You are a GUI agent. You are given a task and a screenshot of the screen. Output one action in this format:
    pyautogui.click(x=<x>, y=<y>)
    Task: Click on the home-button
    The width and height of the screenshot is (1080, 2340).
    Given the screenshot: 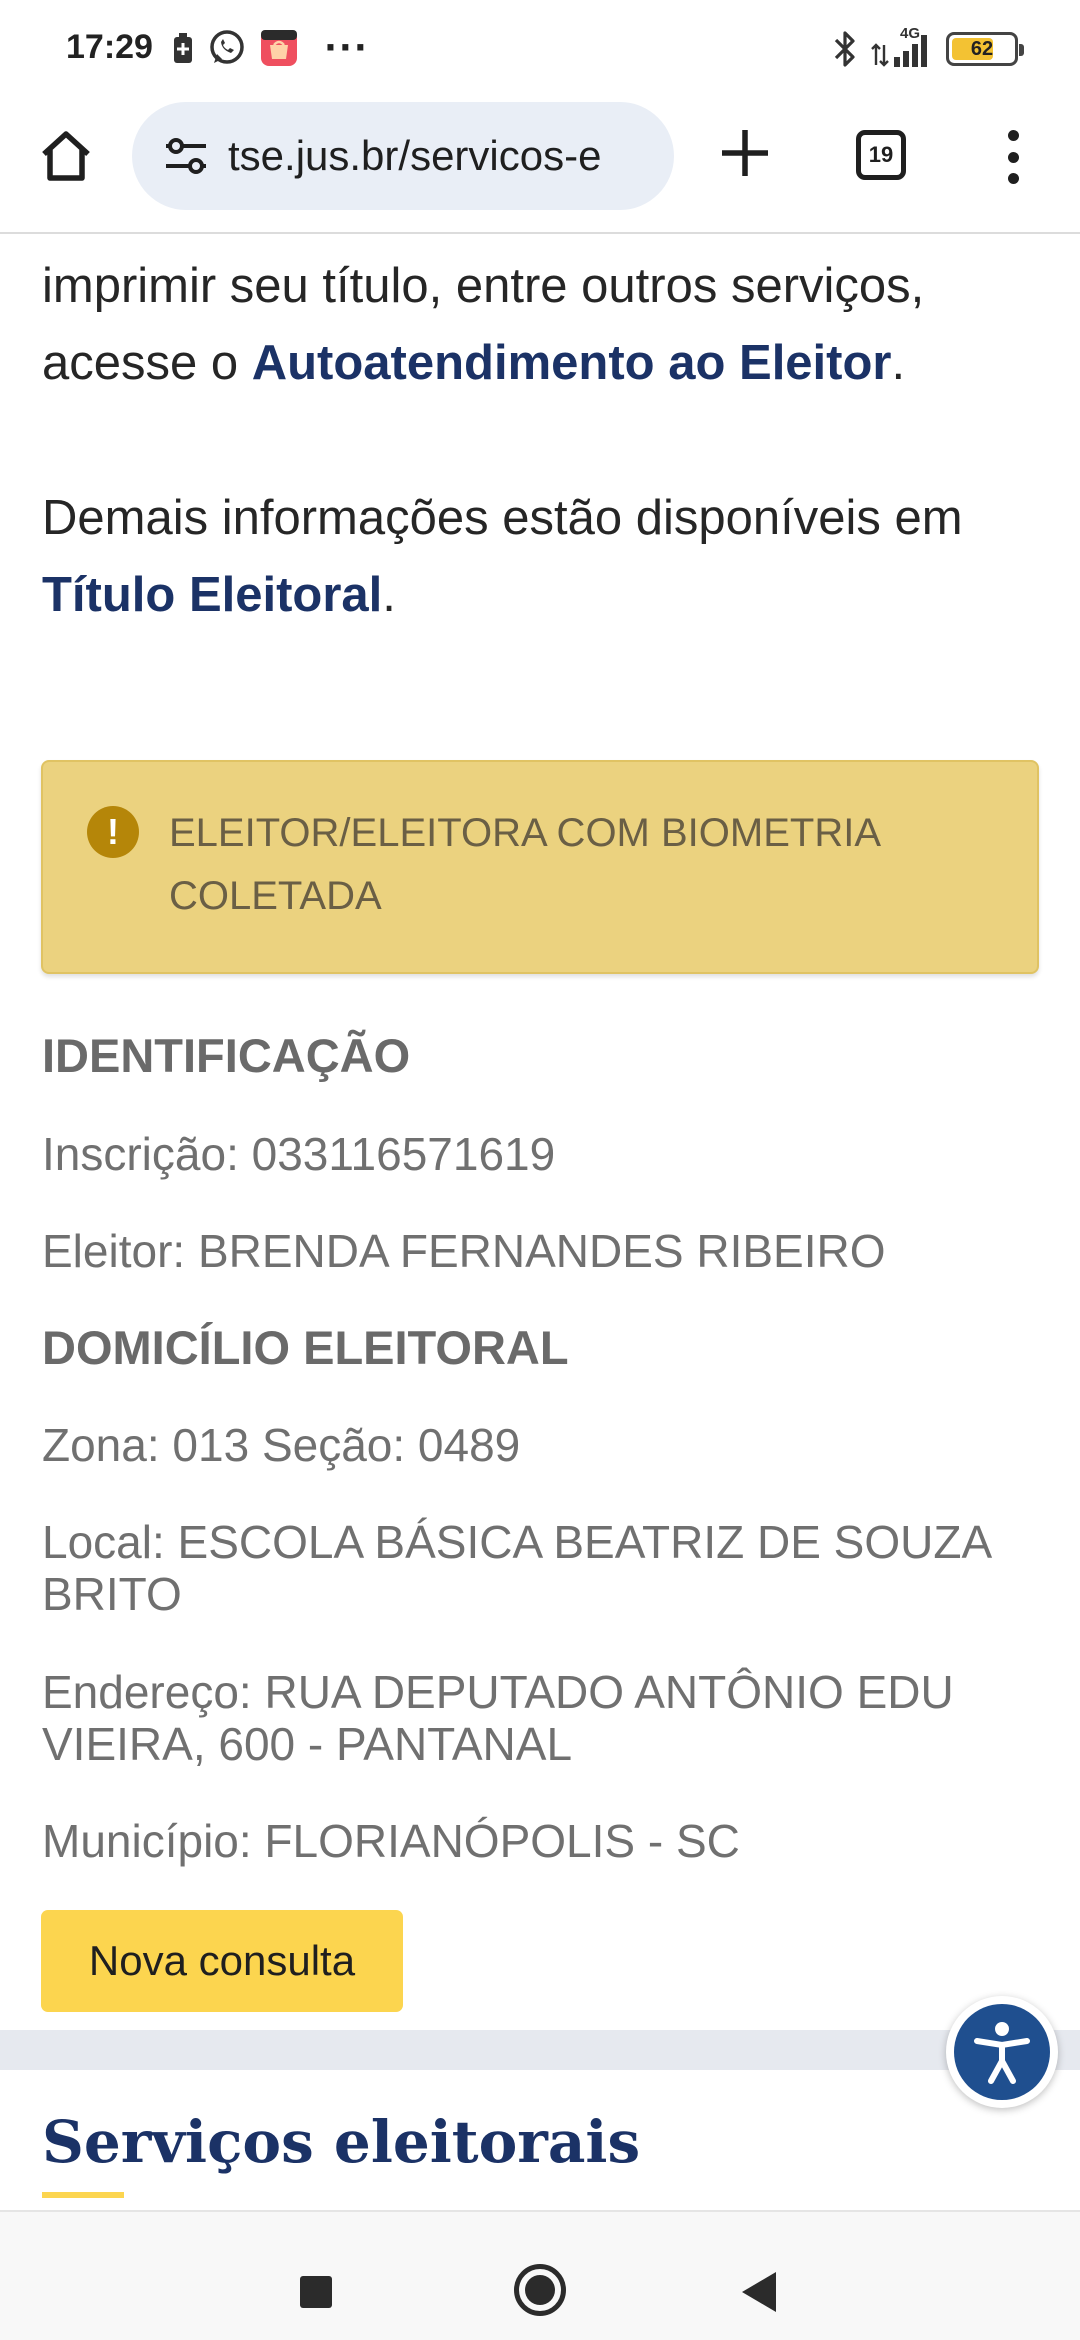 What is the action you would take?
    pyautogui.click(x=66, y=156)
    